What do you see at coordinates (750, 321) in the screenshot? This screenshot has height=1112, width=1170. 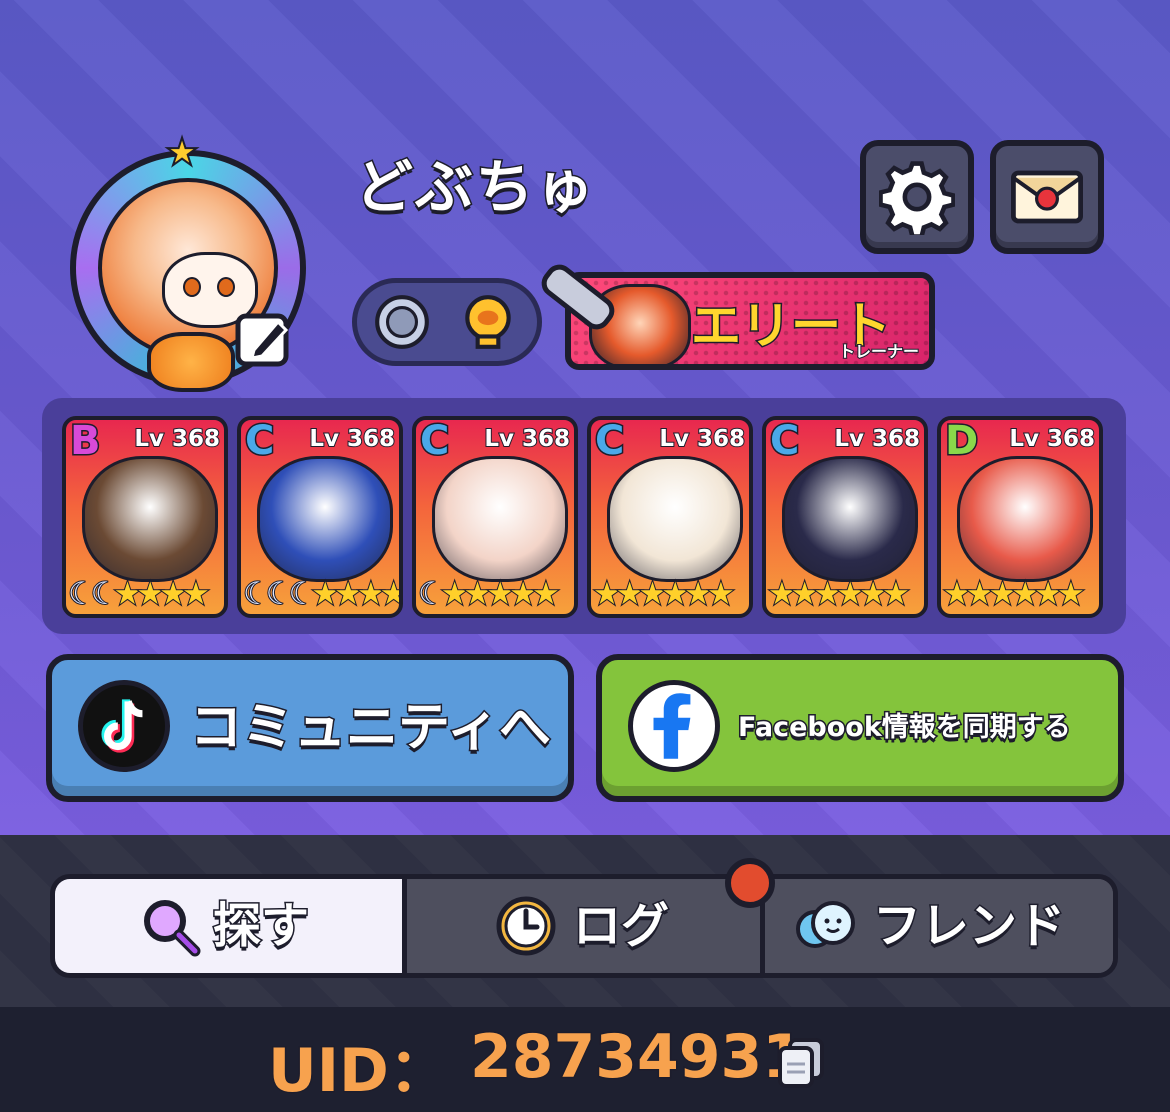 I see `trainer-title-banner: エリート トレーナー` at bounding box center [750, 321].